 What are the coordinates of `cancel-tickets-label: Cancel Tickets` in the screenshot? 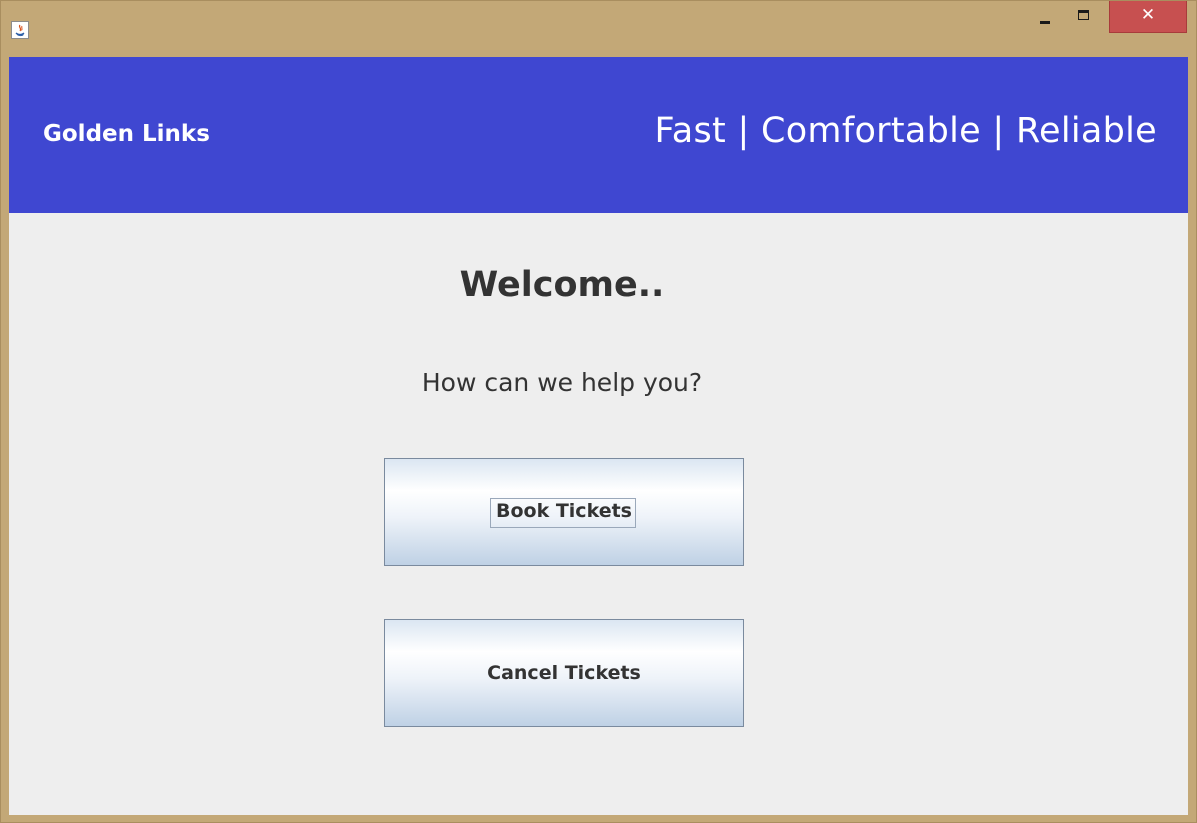 It's located at (564, 673).